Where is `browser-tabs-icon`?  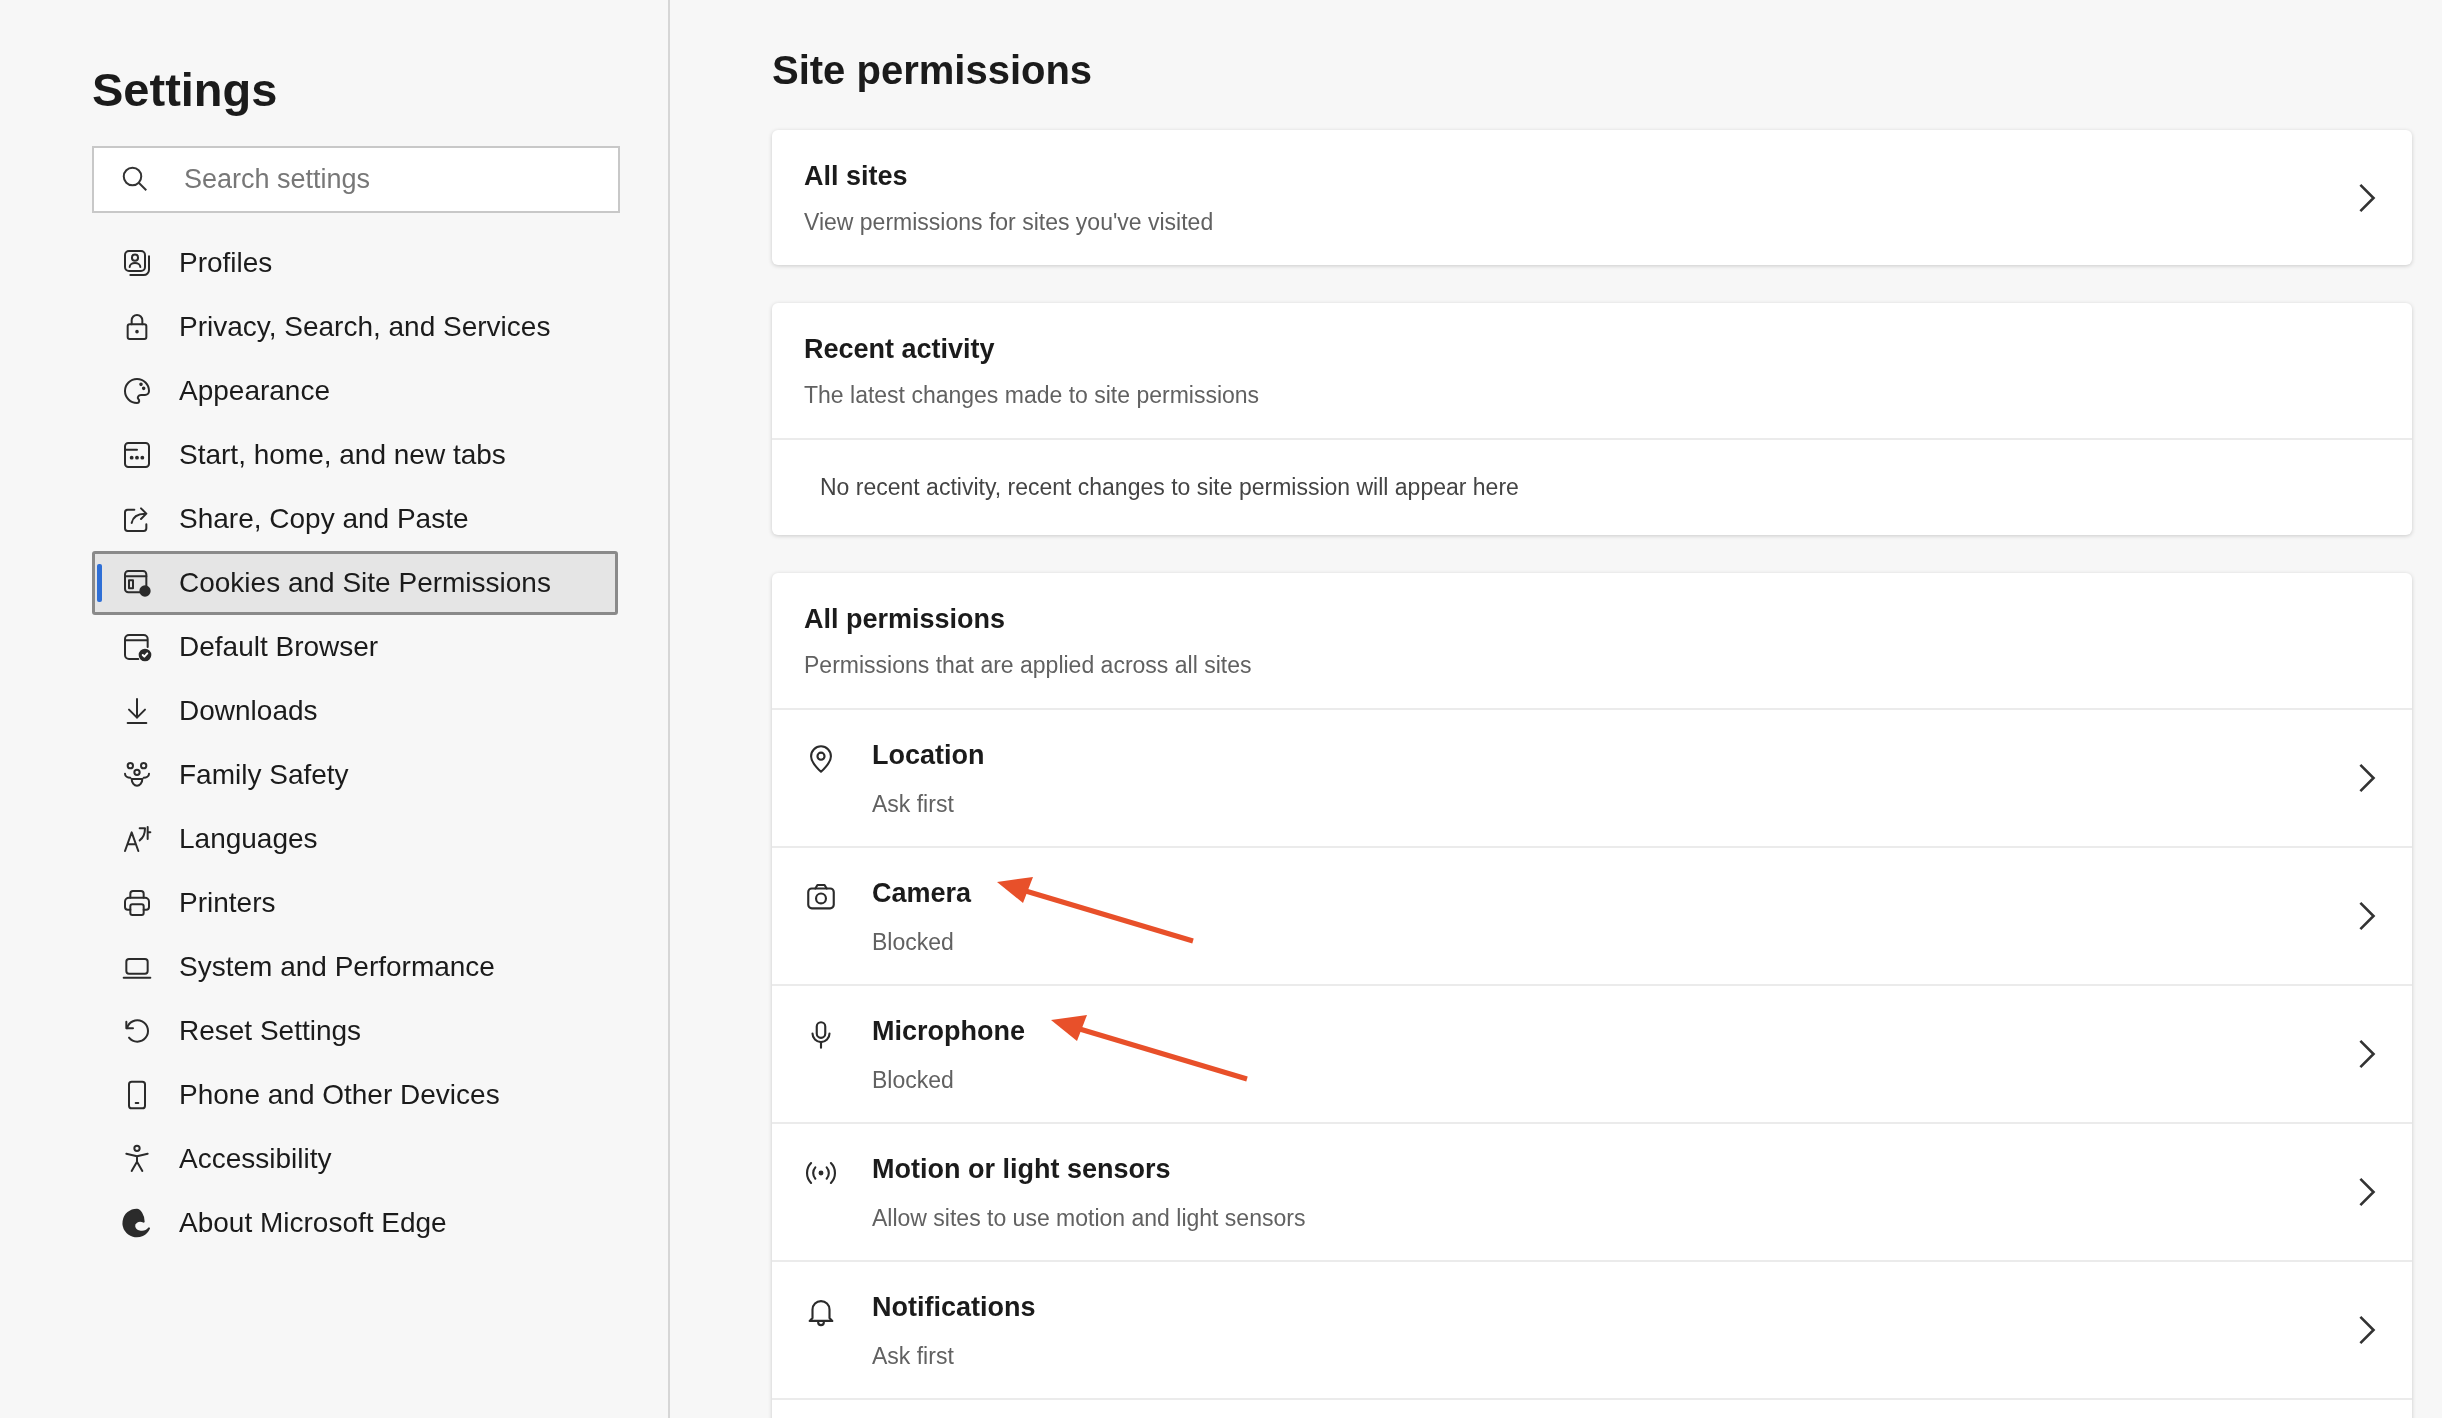
browser-tabs-icon is located at coordinates (137, 455).